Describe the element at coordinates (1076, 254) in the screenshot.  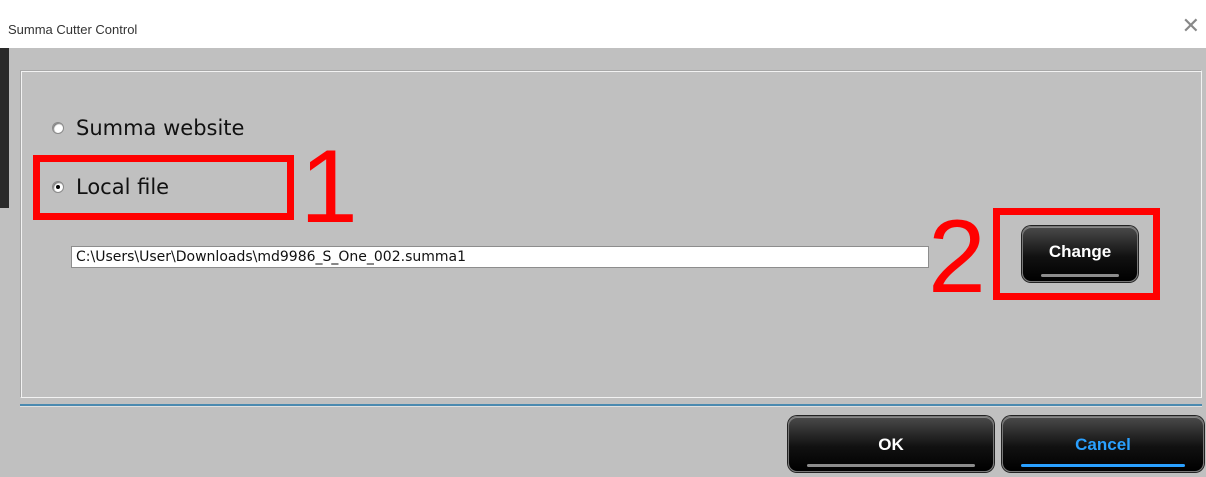
I see `annotation-box-change` at that location.